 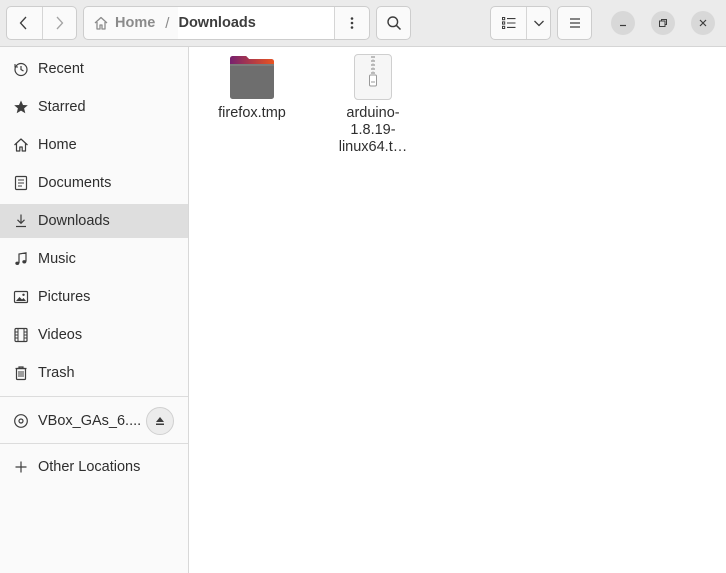 I want to click on film-icon, so click(x=21, y=335).